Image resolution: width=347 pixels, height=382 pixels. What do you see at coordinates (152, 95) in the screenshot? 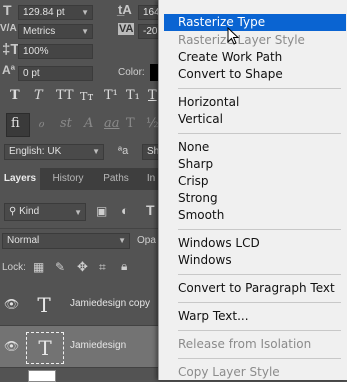
I see `underline-button: T` at bounding box center [152, 95].